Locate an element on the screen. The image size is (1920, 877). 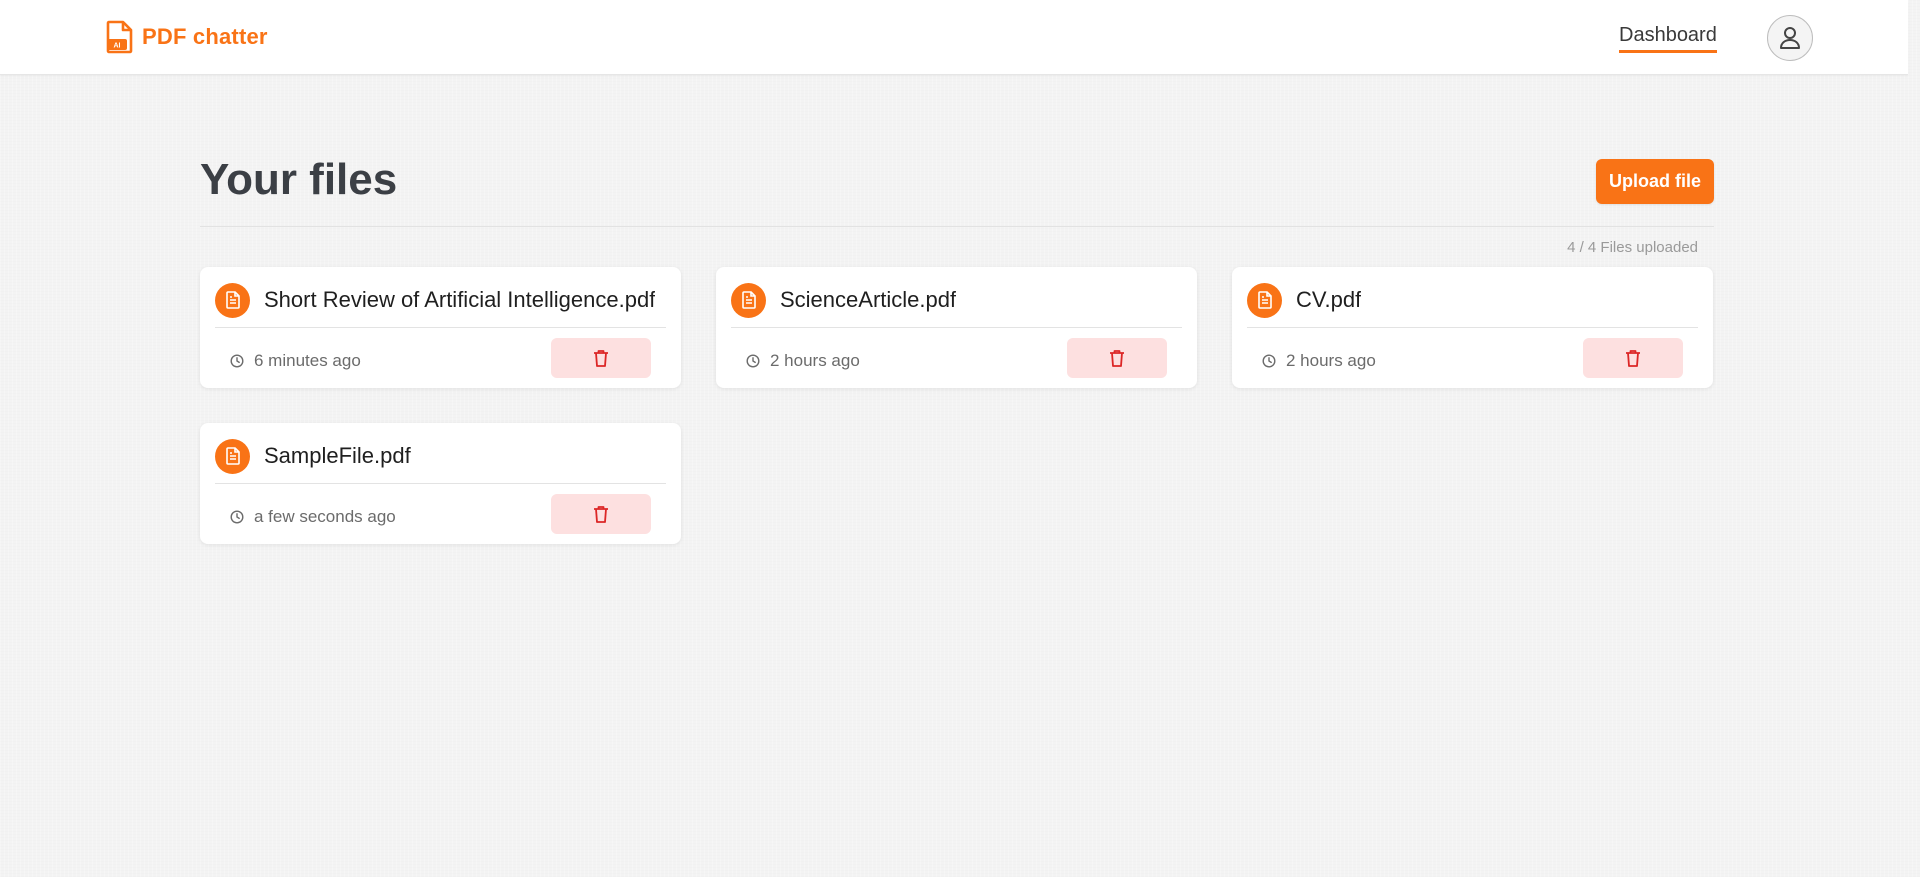
file-card: ScienceArticle.pdf 2 hours ago is located at coordinates (956, 327).